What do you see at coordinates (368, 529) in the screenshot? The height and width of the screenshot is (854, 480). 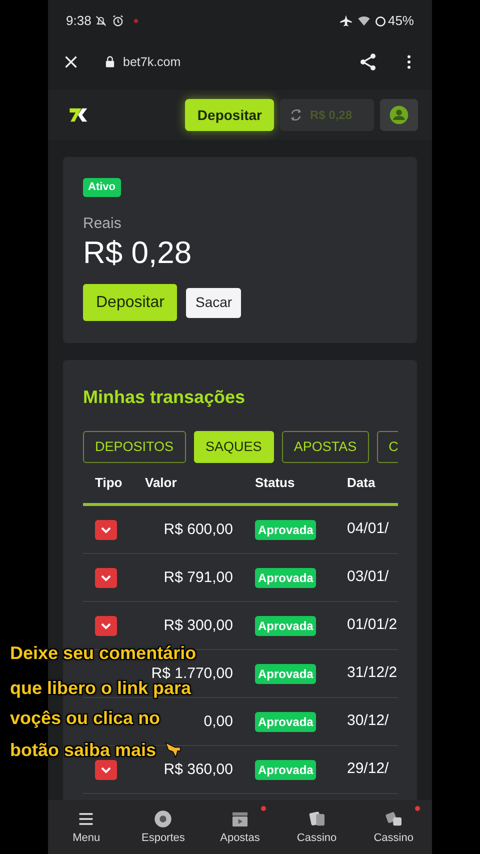 I see `date-cell-text: 04/01/` at bounding box center [368, 529].